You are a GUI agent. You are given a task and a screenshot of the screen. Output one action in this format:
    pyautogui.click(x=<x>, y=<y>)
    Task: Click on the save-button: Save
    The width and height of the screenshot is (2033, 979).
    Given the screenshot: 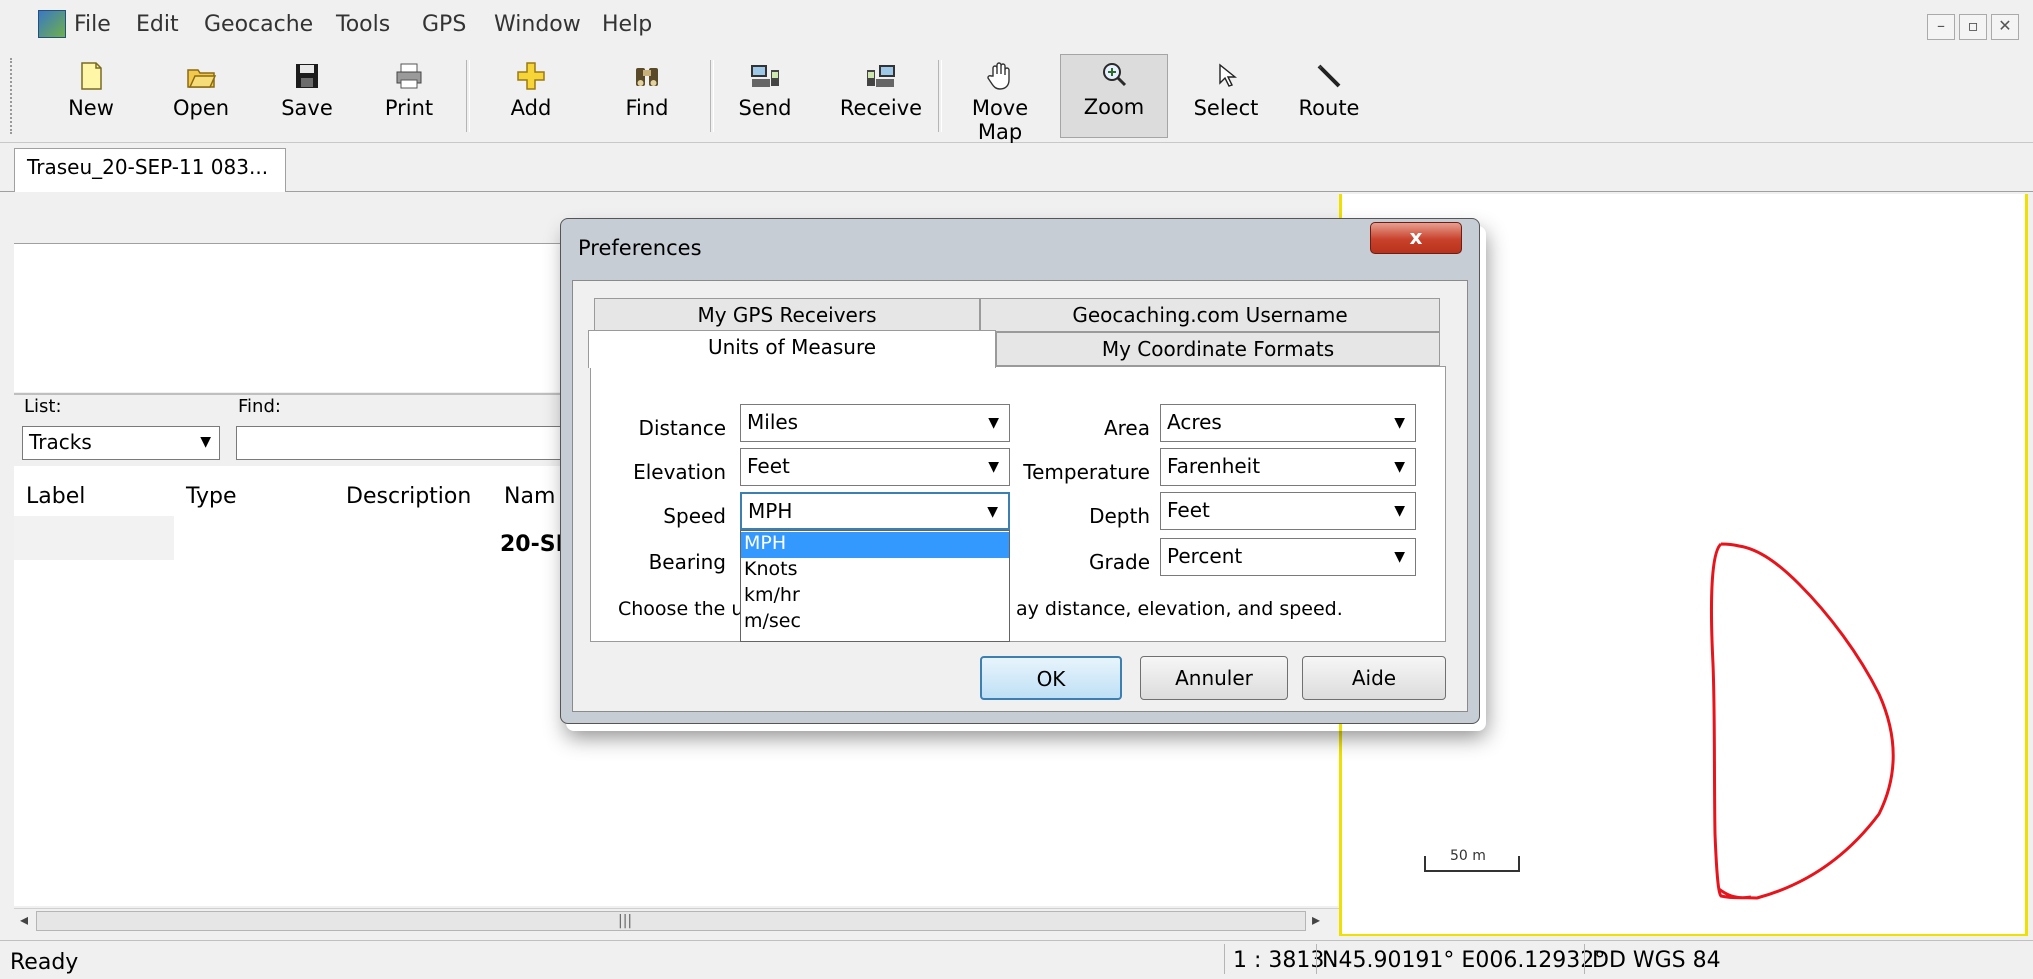 What is the action you would take?
    pyautogui.click(x=307, y=96)
    